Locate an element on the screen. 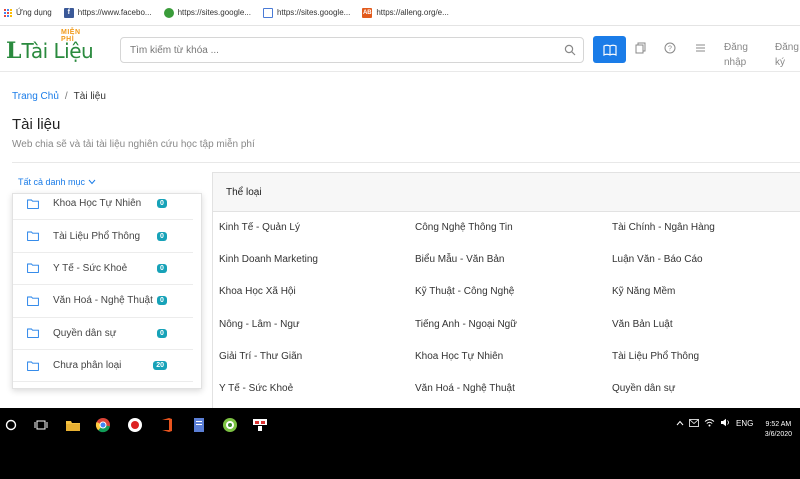 The height and width of the screenshot is (479, 800). category-link: Kỹ Năng Mềm is located at coordinates (643, 291).